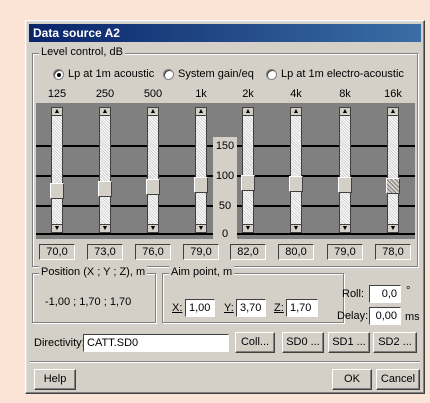 The height and width of the screenshot is (403, 430). Describe the element at coordinates (393, 252) in the screenshot. I see `level-value-16k: 78,0` at that location.